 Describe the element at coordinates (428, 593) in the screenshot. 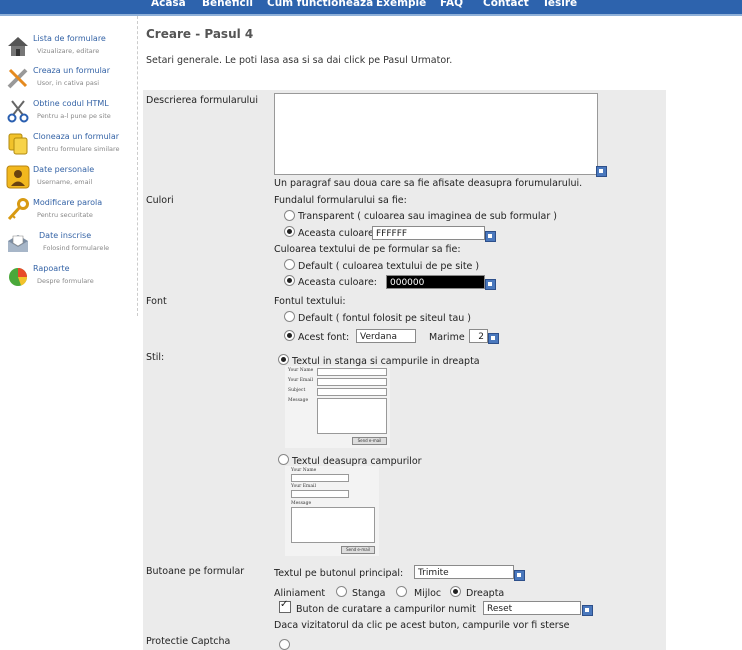

I see `align-center-label: Mijloc` at that location.